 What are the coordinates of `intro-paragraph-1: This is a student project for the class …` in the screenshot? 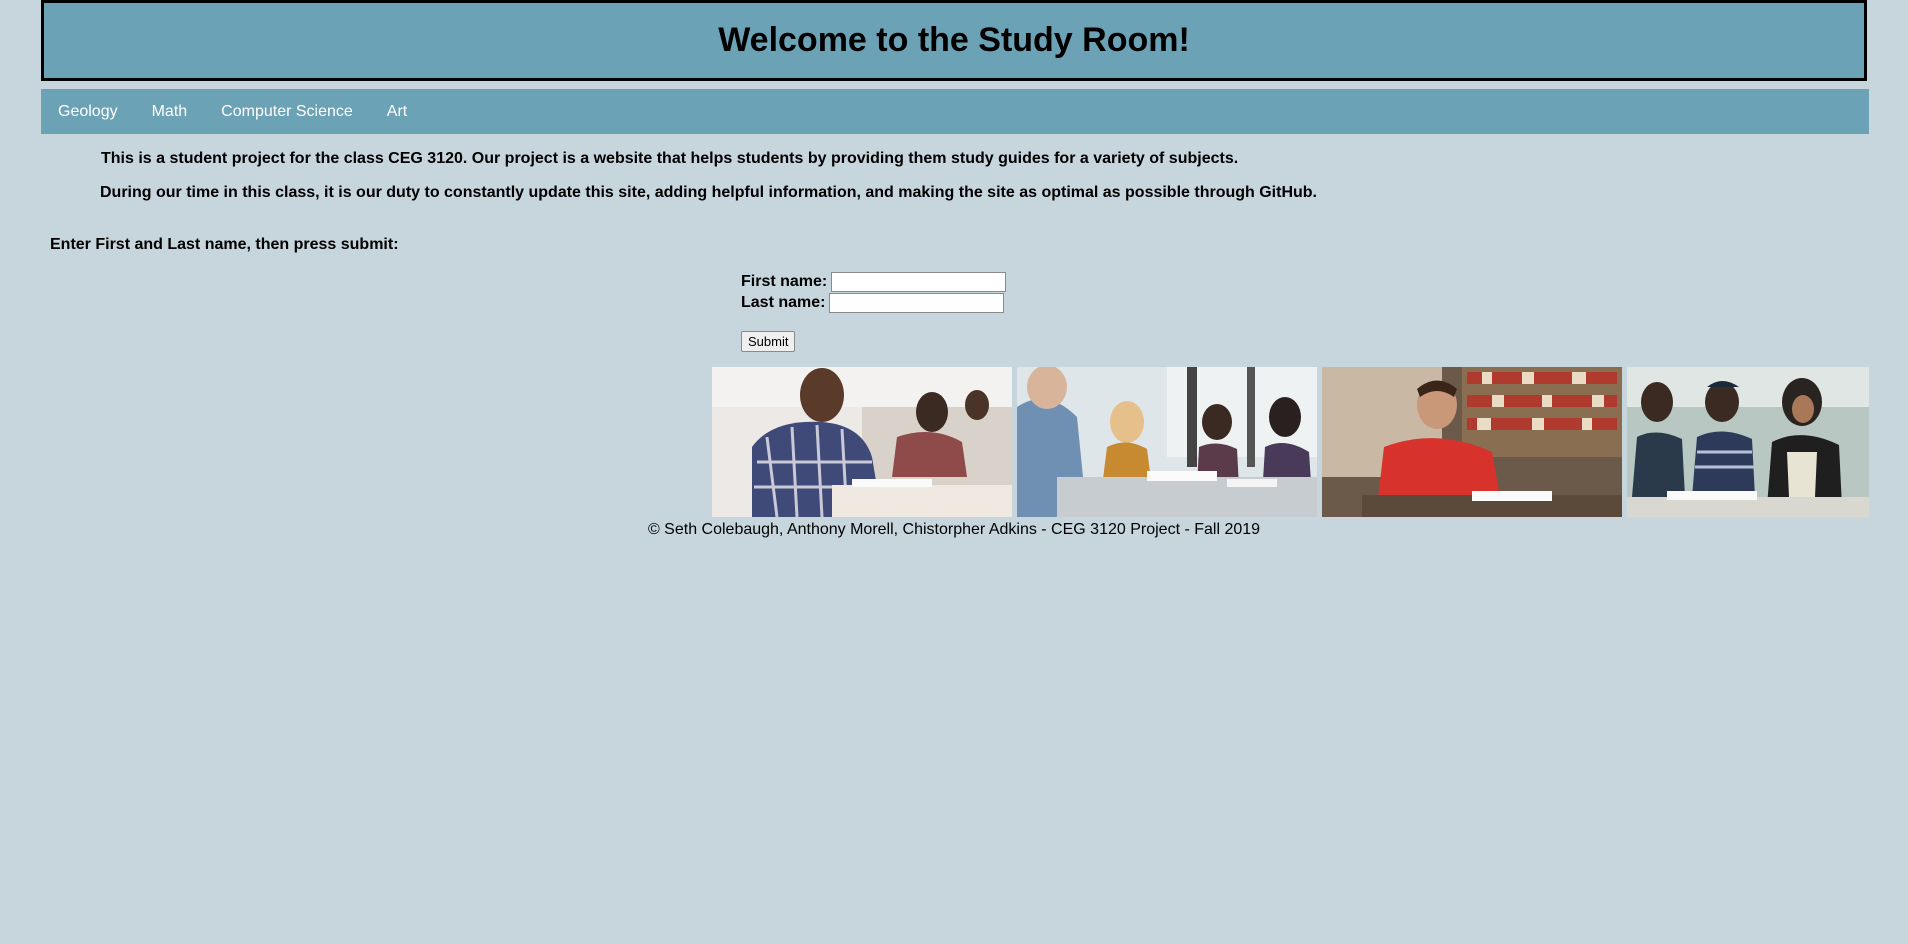 It's located at (670, 158).